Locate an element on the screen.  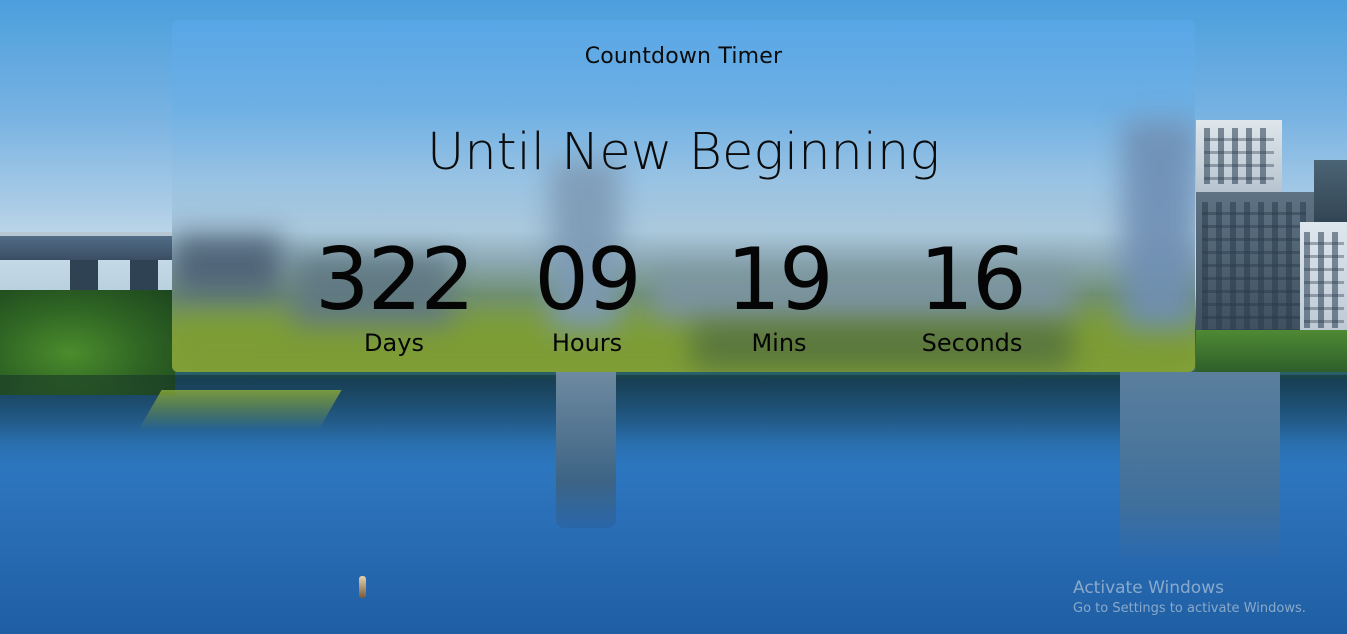
watermark-subtitle: Go to Settings to activate Windows. is located at coordinates (1189, 608).